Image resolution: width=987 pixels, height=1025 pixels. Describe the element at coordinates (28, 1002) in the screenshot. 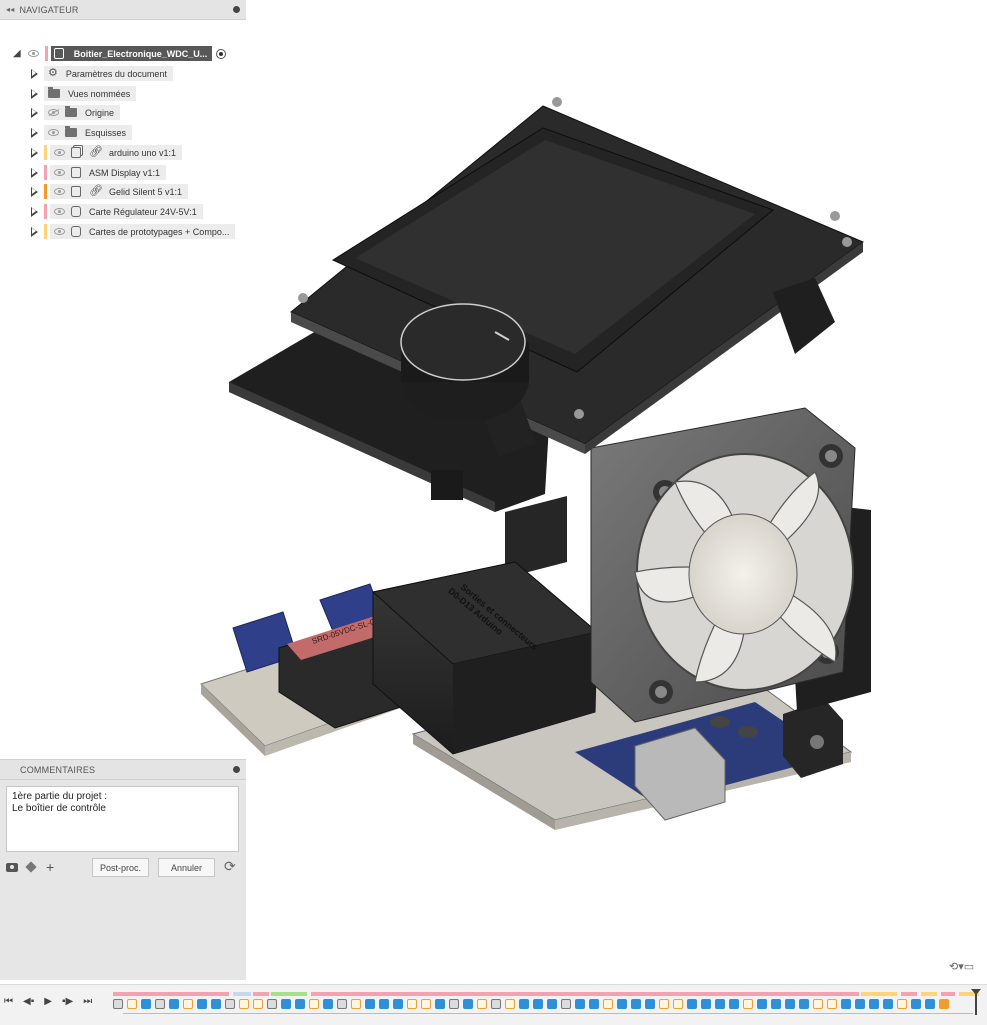

I see `step-back-icon: ◀▪` at that location.